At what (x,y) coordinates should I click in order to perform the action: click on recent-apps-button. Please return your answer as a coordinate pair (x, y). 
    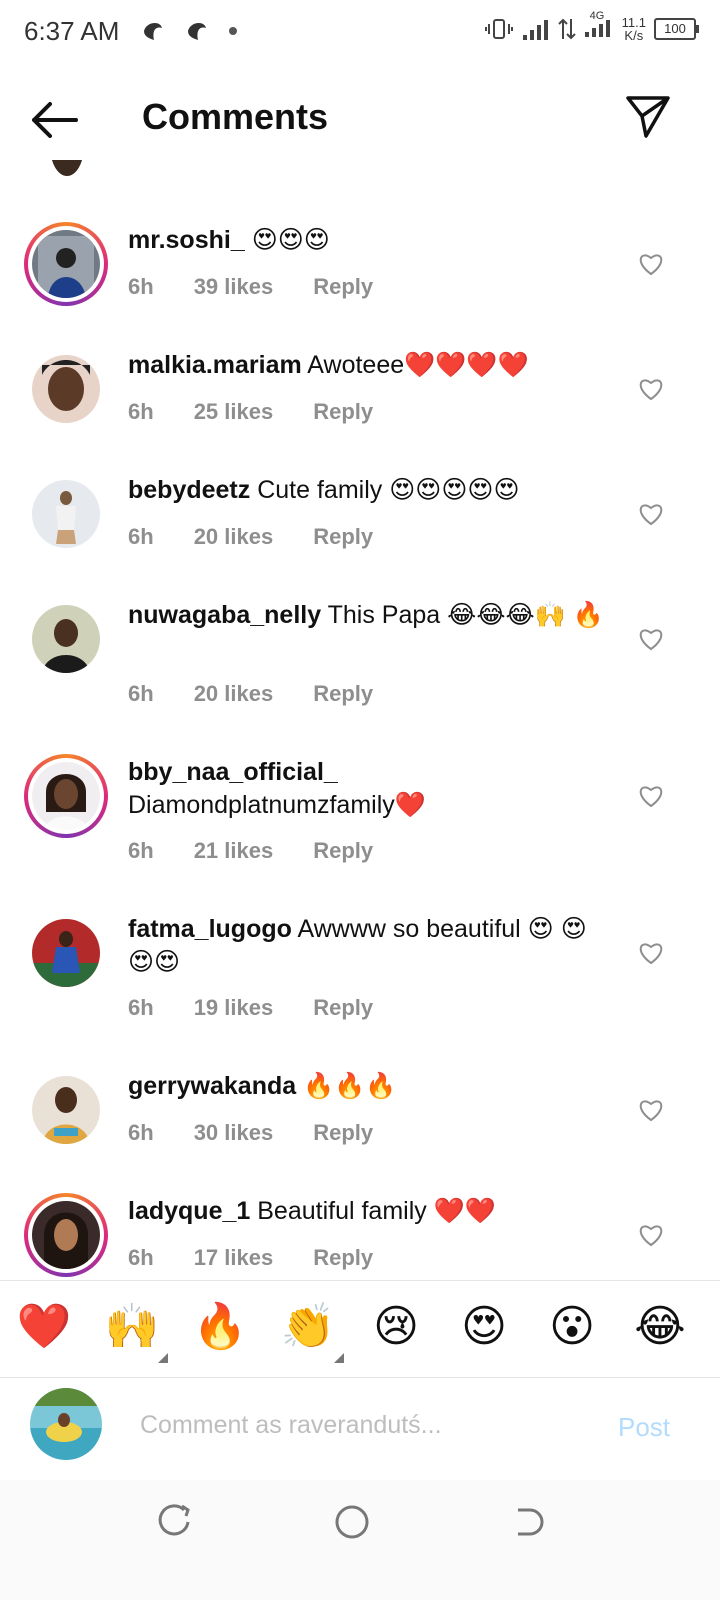
    Looking at the image, I should click on (176, 1522).